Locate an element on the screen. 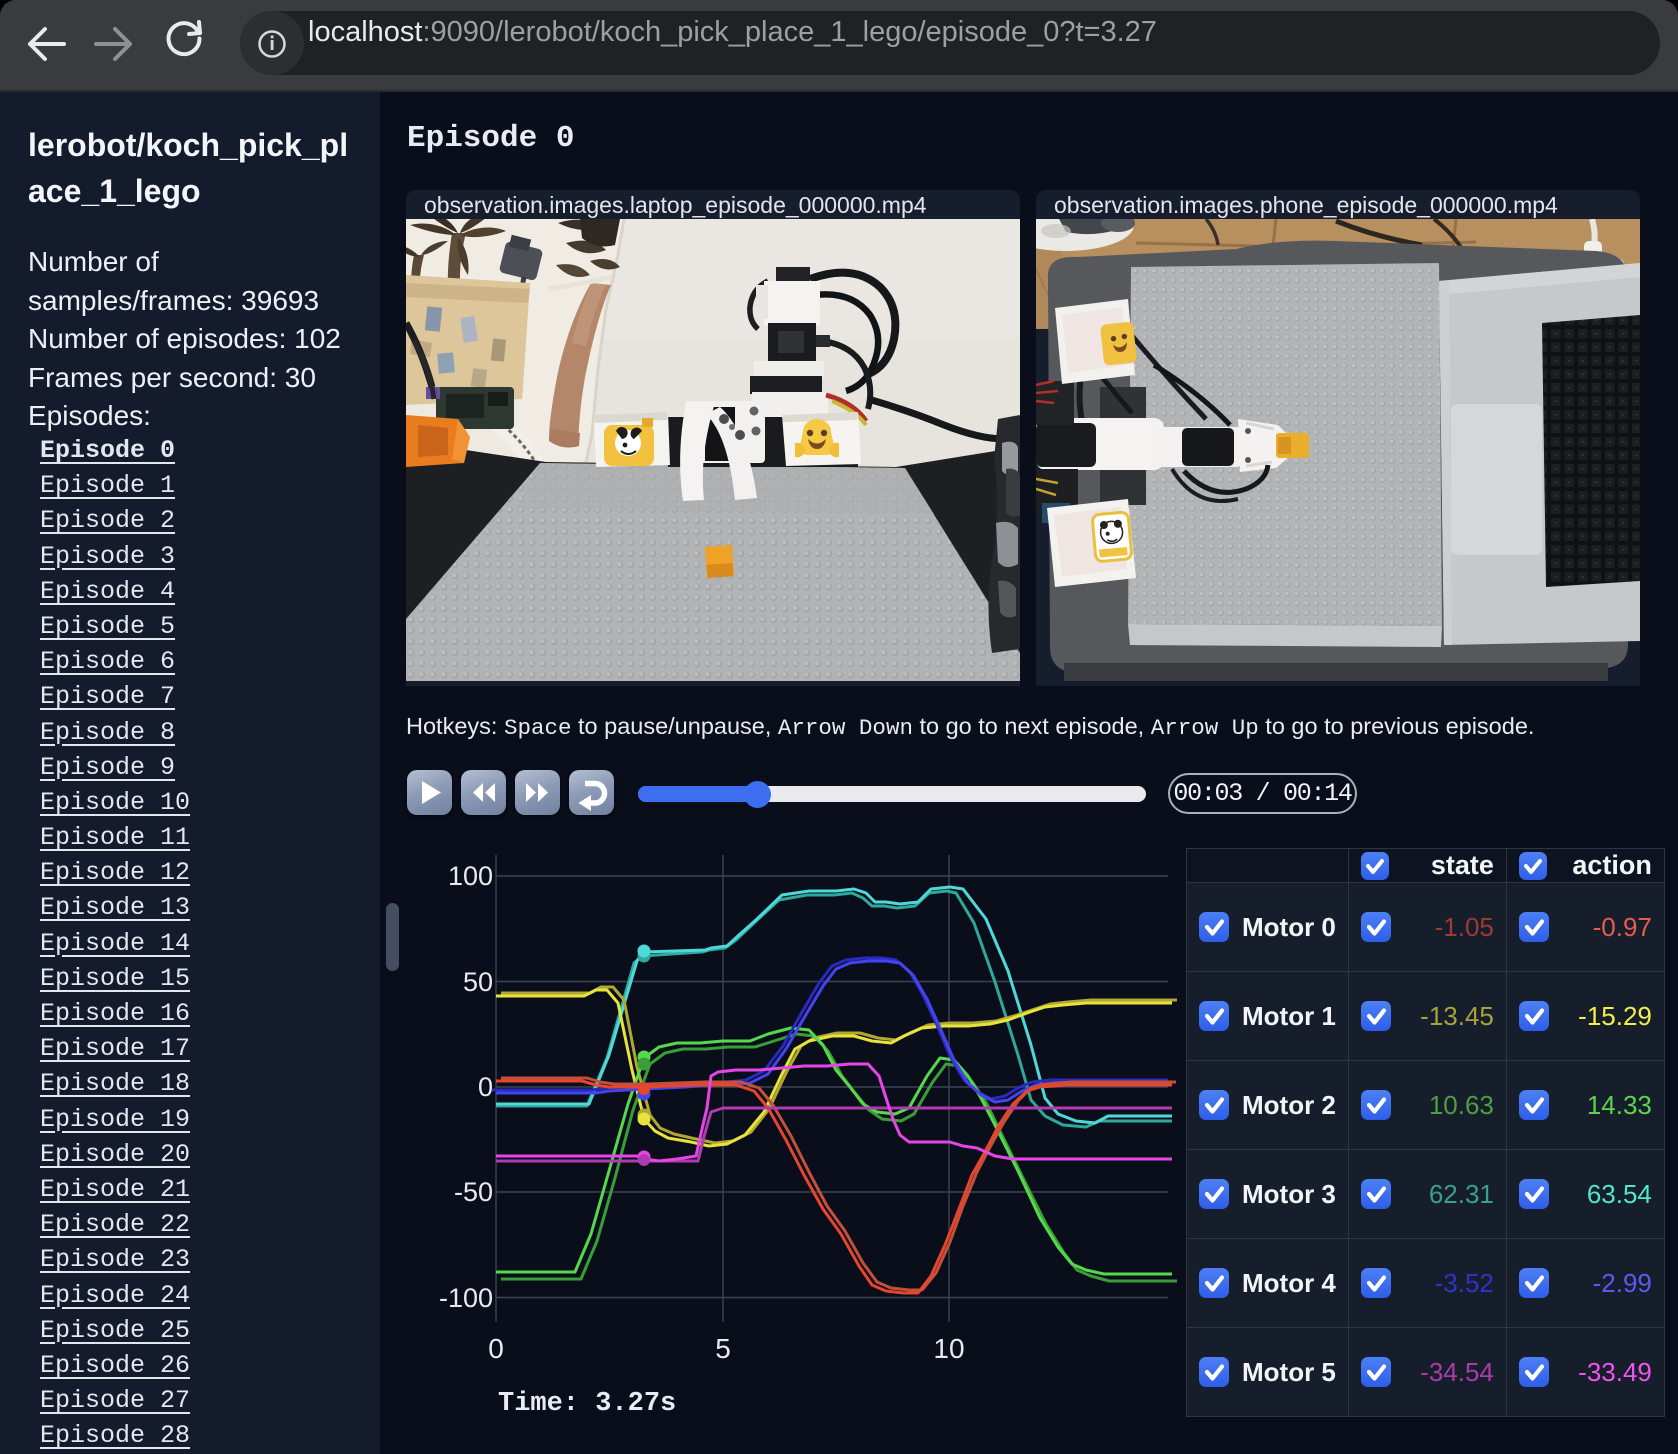 Image resolution: width=1678 pixels, height=1454 pixels. svg-text: 10 is located at coordinates (948, 1348).